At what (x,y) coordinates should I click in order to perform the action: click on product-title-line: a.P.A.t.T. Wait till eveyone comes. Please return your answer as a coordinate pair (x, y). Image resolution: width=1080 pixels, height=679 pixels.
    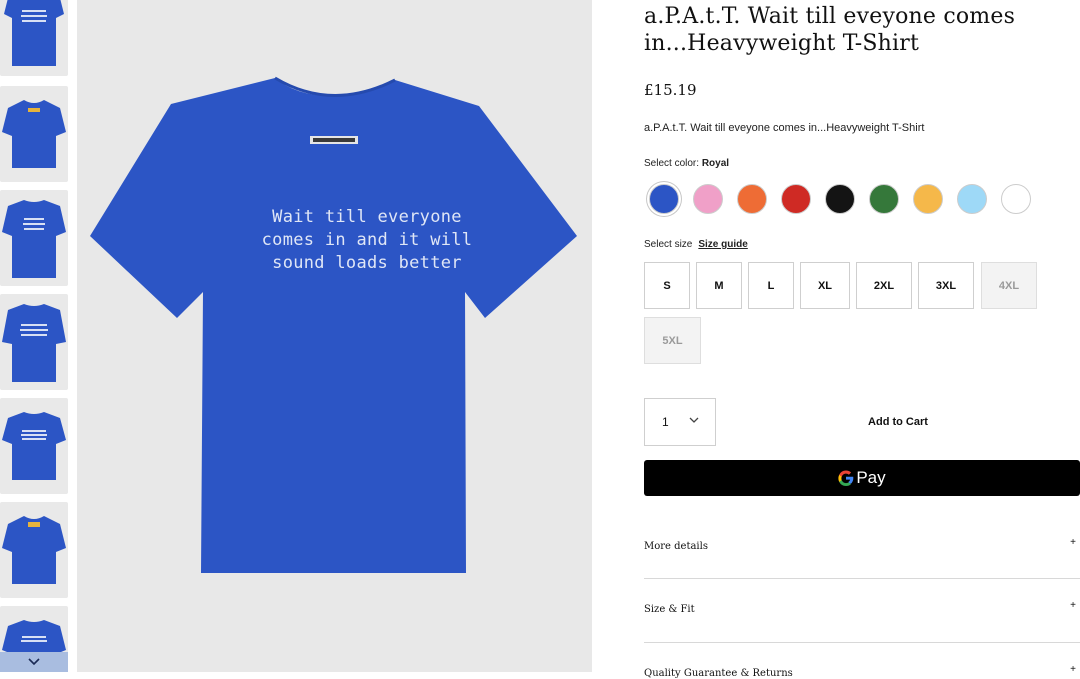
    Looking at the image, I should click on (830, 16).